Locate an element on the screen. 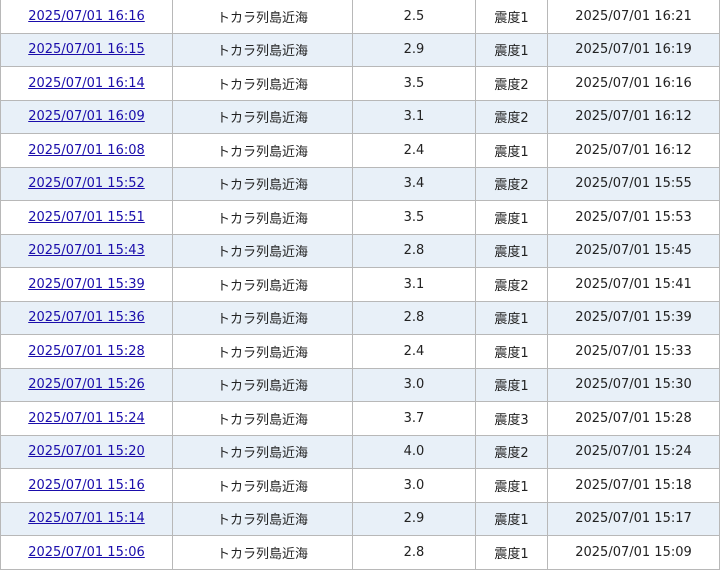 This screenshot has height=573, width=720. occurrence-time-cell: 2025/07/01 15:16 is located at coordinates (86, 485).